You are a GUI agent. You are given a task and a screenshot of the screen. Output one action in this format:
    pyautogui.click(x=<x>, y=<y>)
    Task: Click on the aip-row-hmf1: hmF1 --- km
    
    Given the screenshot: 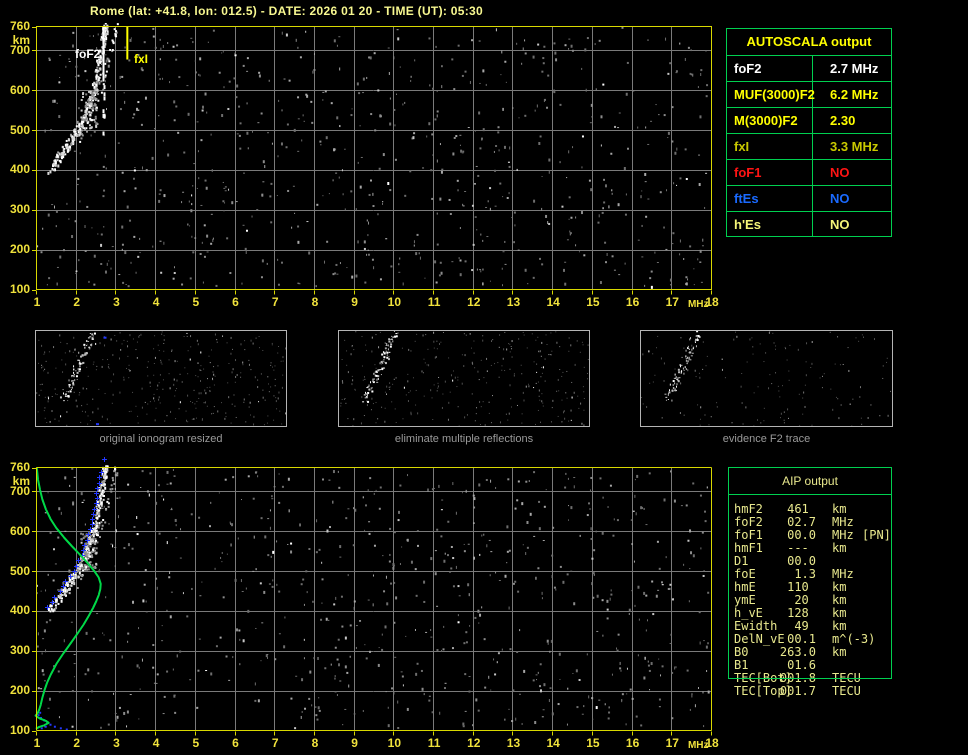 What is the action you would take?
    pyautogui.click(x=823, y=548)
    